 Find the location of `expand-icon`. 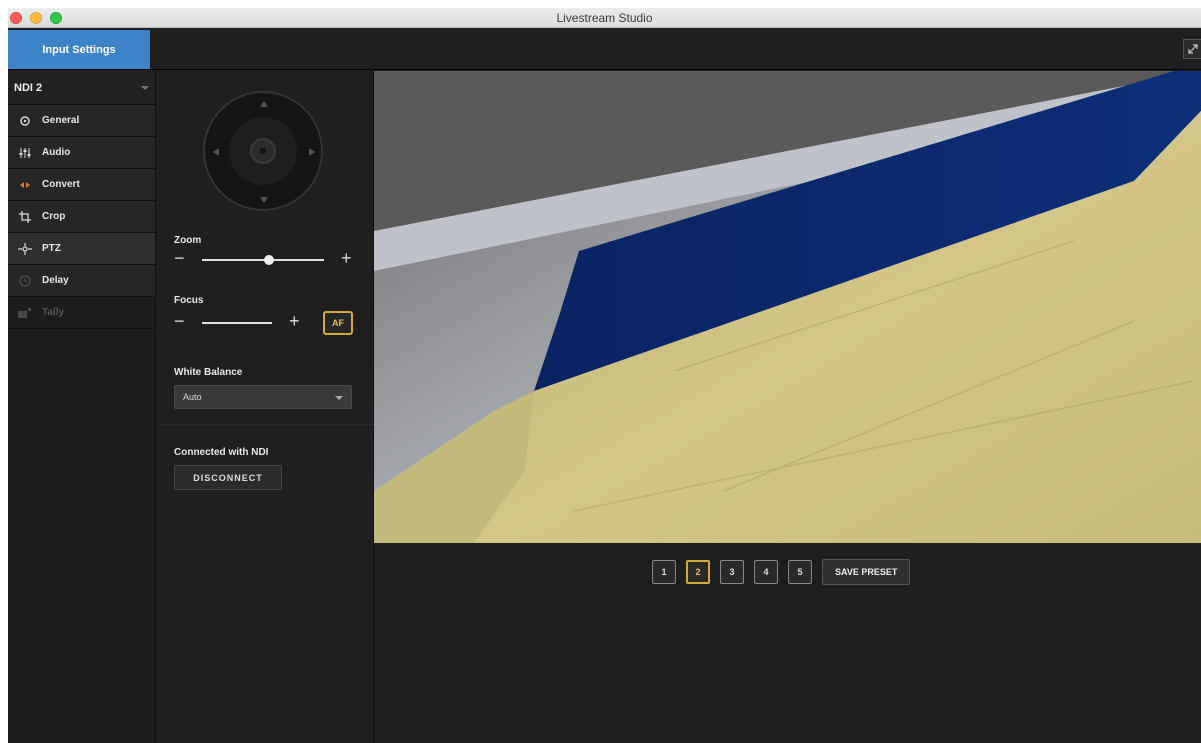

expand-icon is located at coordinates (1192, 49).